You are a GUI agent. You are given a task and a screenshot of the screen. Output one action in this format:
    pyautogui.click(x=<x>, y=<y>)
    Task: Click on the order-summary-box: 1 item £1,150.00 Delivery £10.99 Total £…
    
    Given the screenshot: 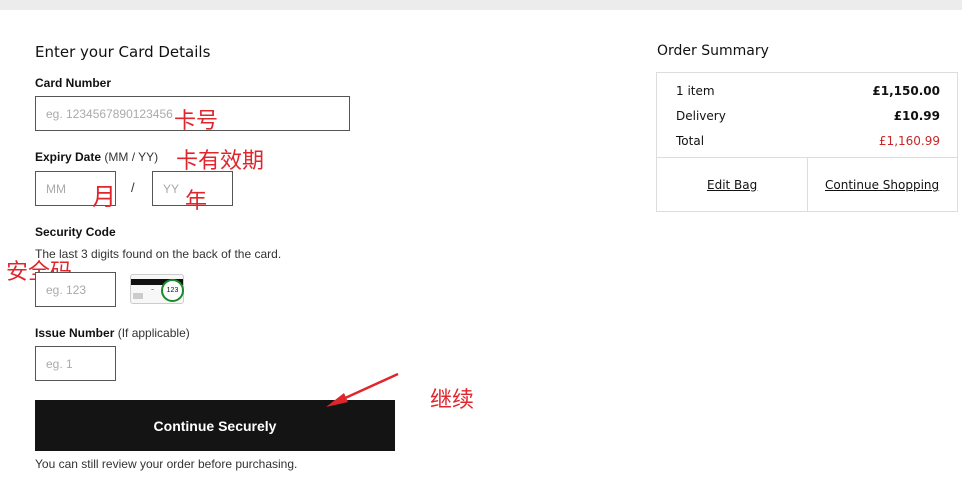 What is the action you would take?
    pyautogui.click(x=807, y=142)
    